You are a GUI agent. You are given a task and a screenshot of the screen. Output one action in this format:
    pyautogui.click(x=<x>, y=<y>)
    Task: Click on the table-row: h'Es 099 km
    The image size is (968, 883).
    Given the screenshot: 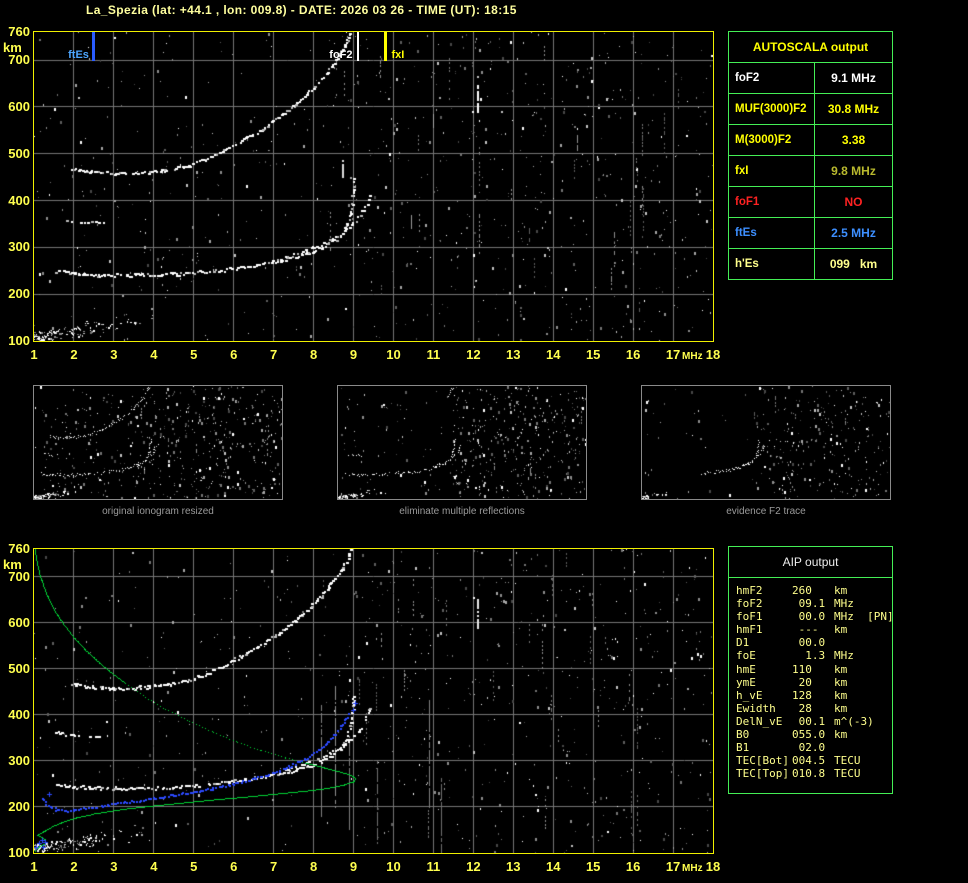 What is the action you would take?
    pyautogui.click(x=810, y=263)
    